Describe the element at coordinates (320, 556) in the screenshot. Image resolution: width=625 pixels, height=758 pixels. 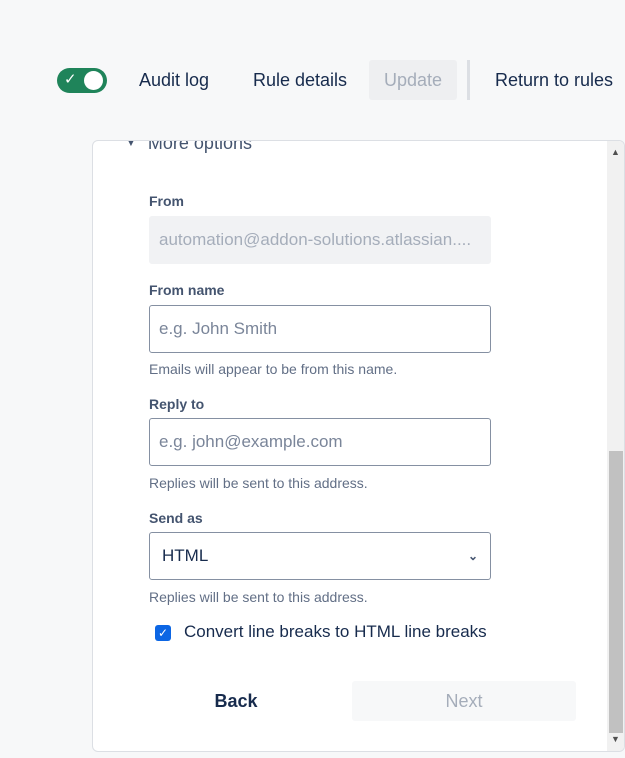
I see `send-as-select: HTML ⌄` at that location.